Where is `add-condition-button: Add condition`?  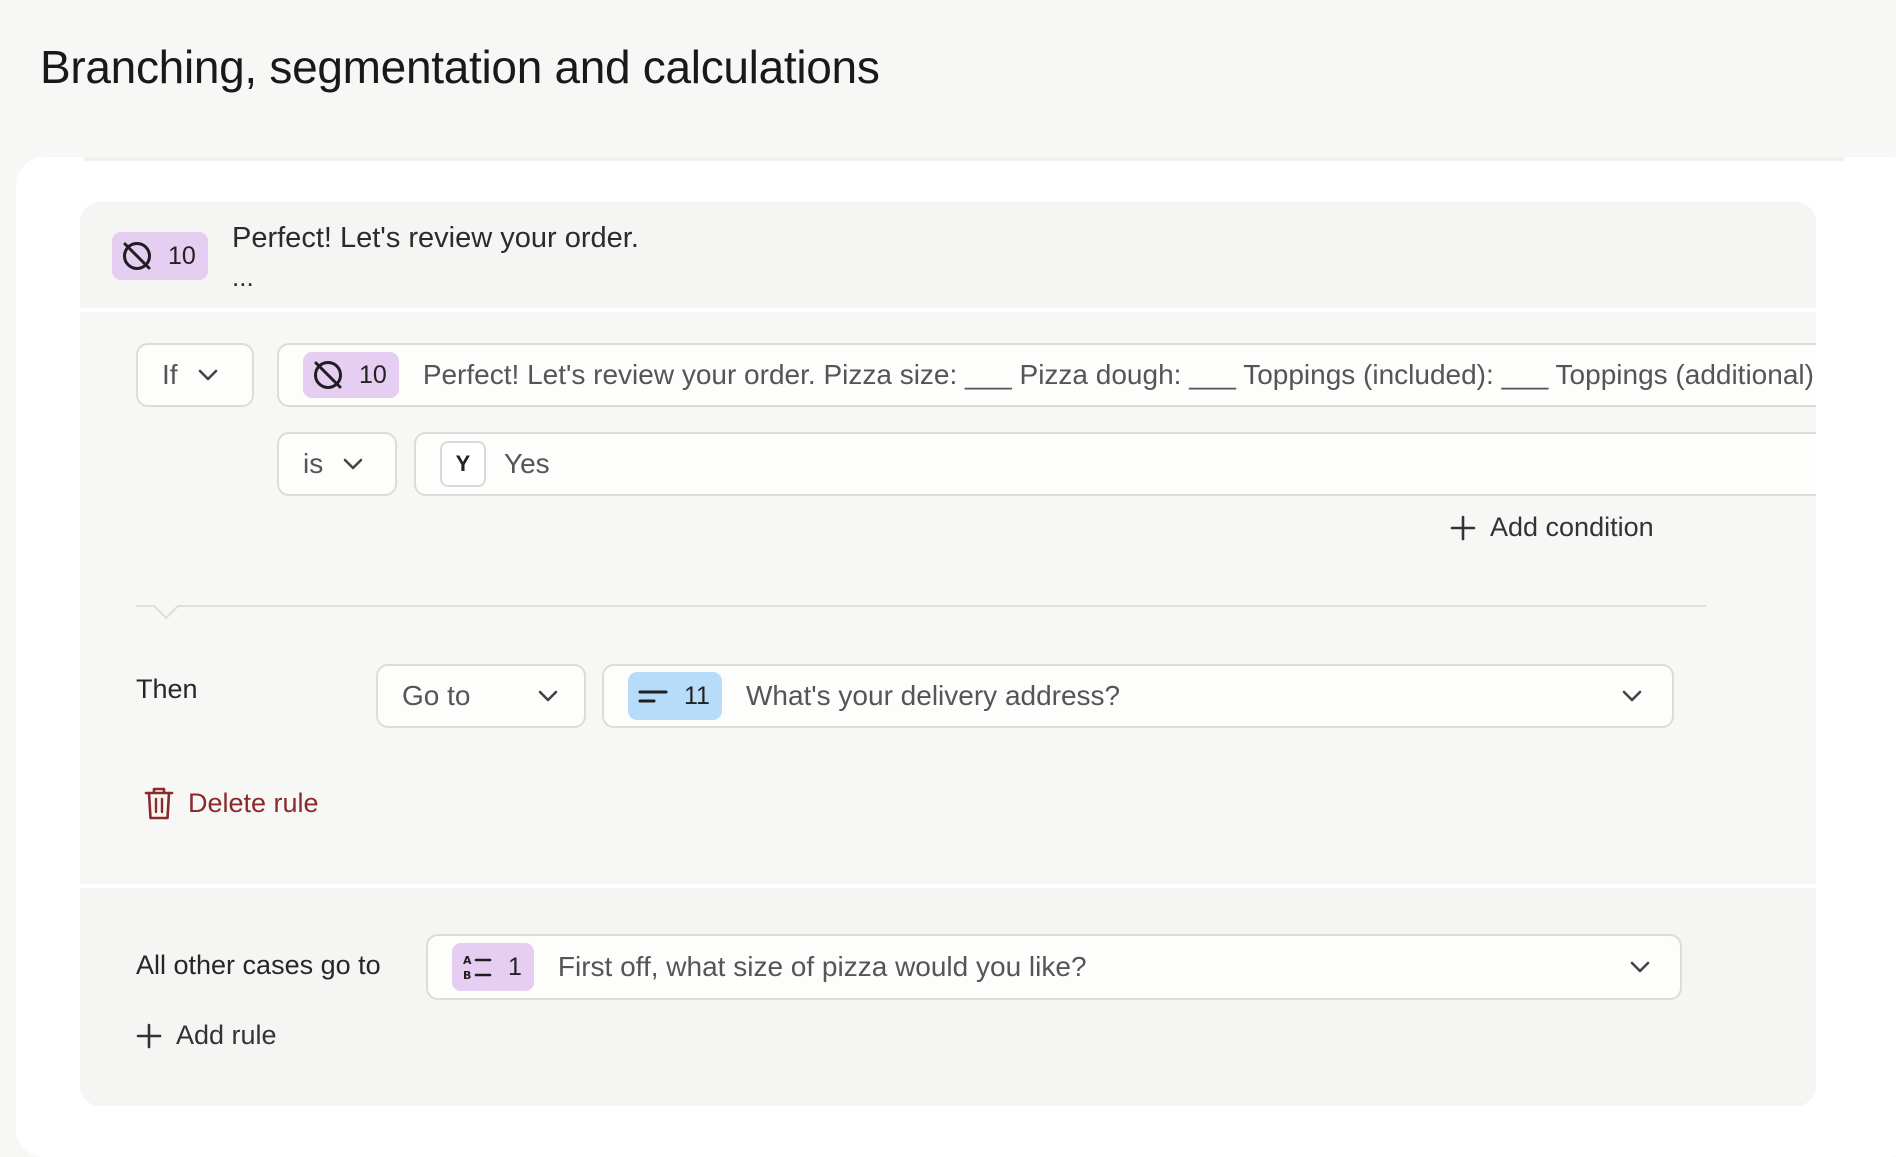 add-condition-button: Add condition is located at coordinates (1552, 527).